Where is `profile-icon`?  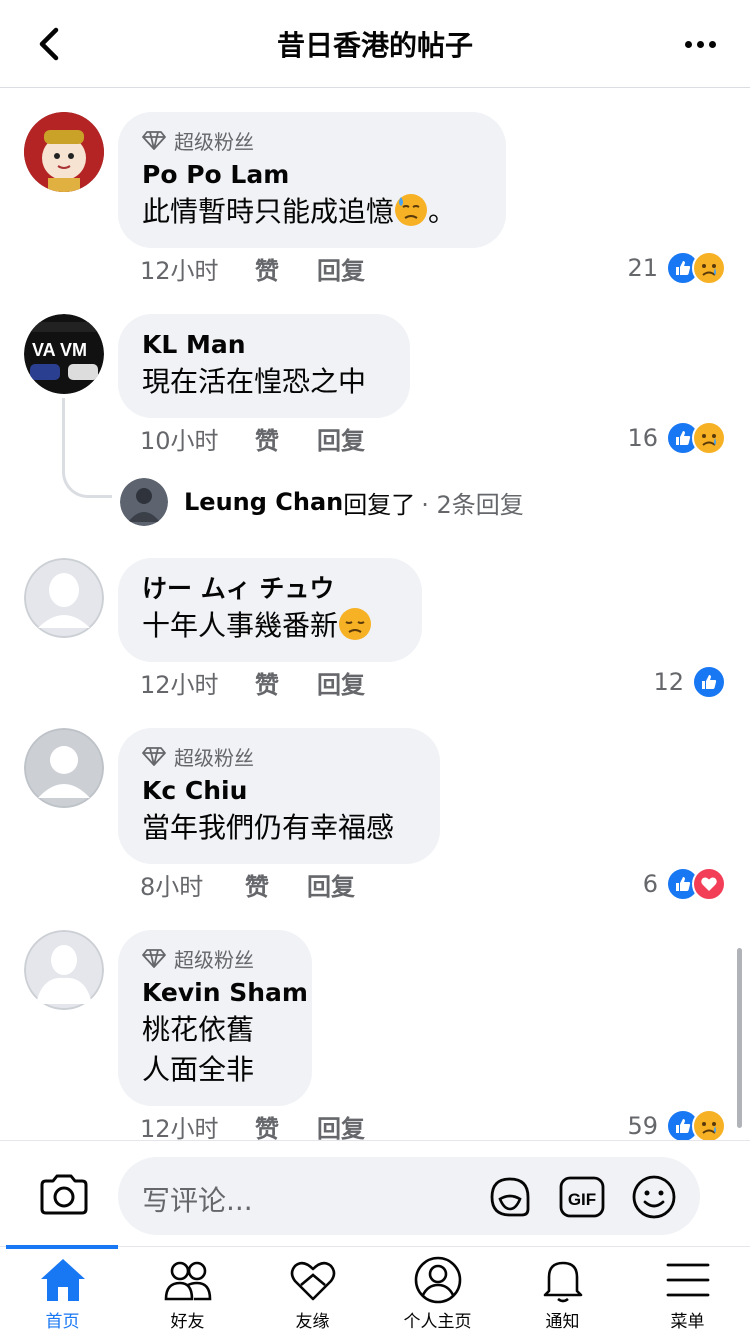
profile-icon is located at coordinates (437, 1280).